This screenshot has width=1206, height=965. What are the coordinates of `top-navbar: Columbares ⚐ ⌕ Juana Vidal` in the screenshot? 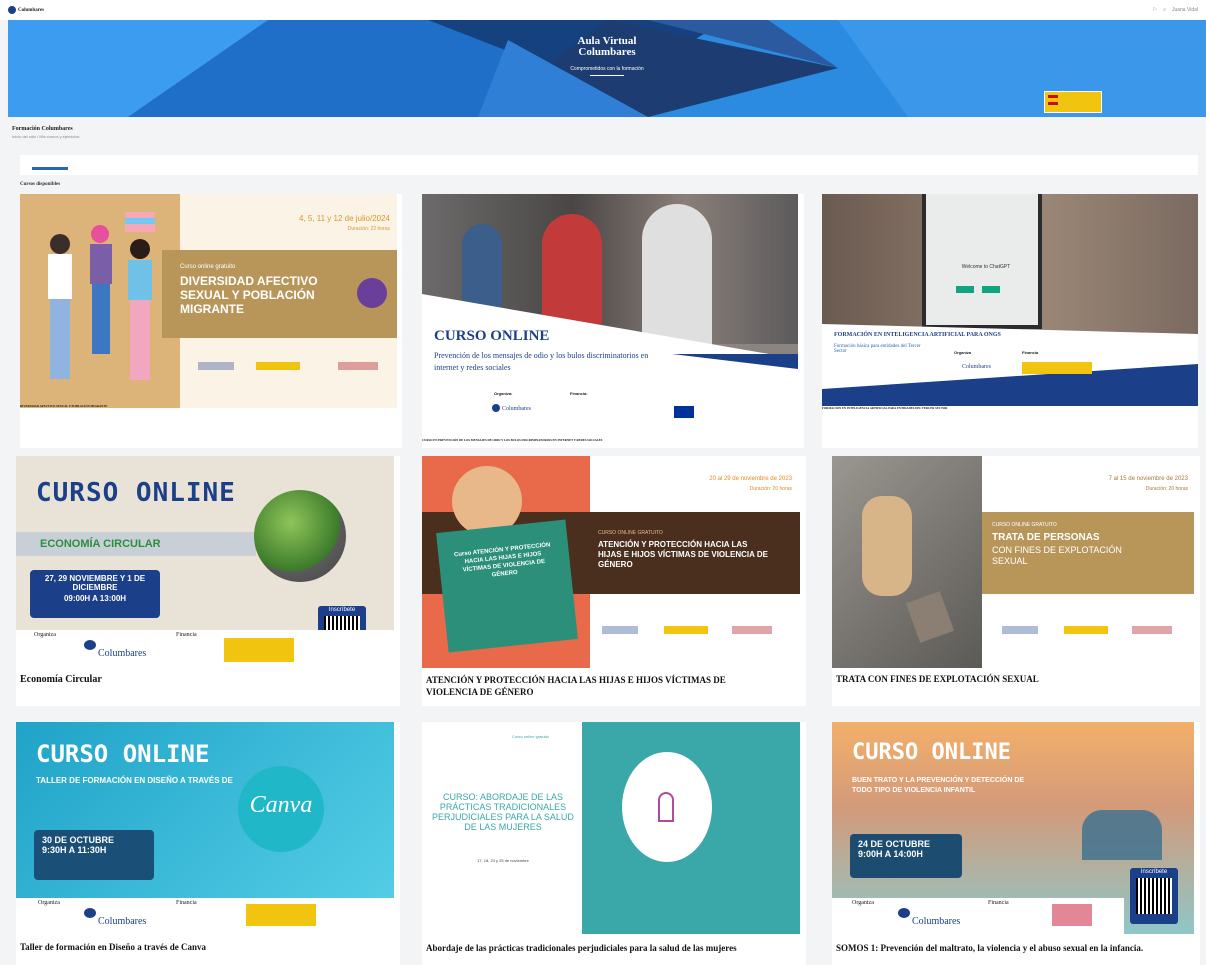 It's located at (603, 10).